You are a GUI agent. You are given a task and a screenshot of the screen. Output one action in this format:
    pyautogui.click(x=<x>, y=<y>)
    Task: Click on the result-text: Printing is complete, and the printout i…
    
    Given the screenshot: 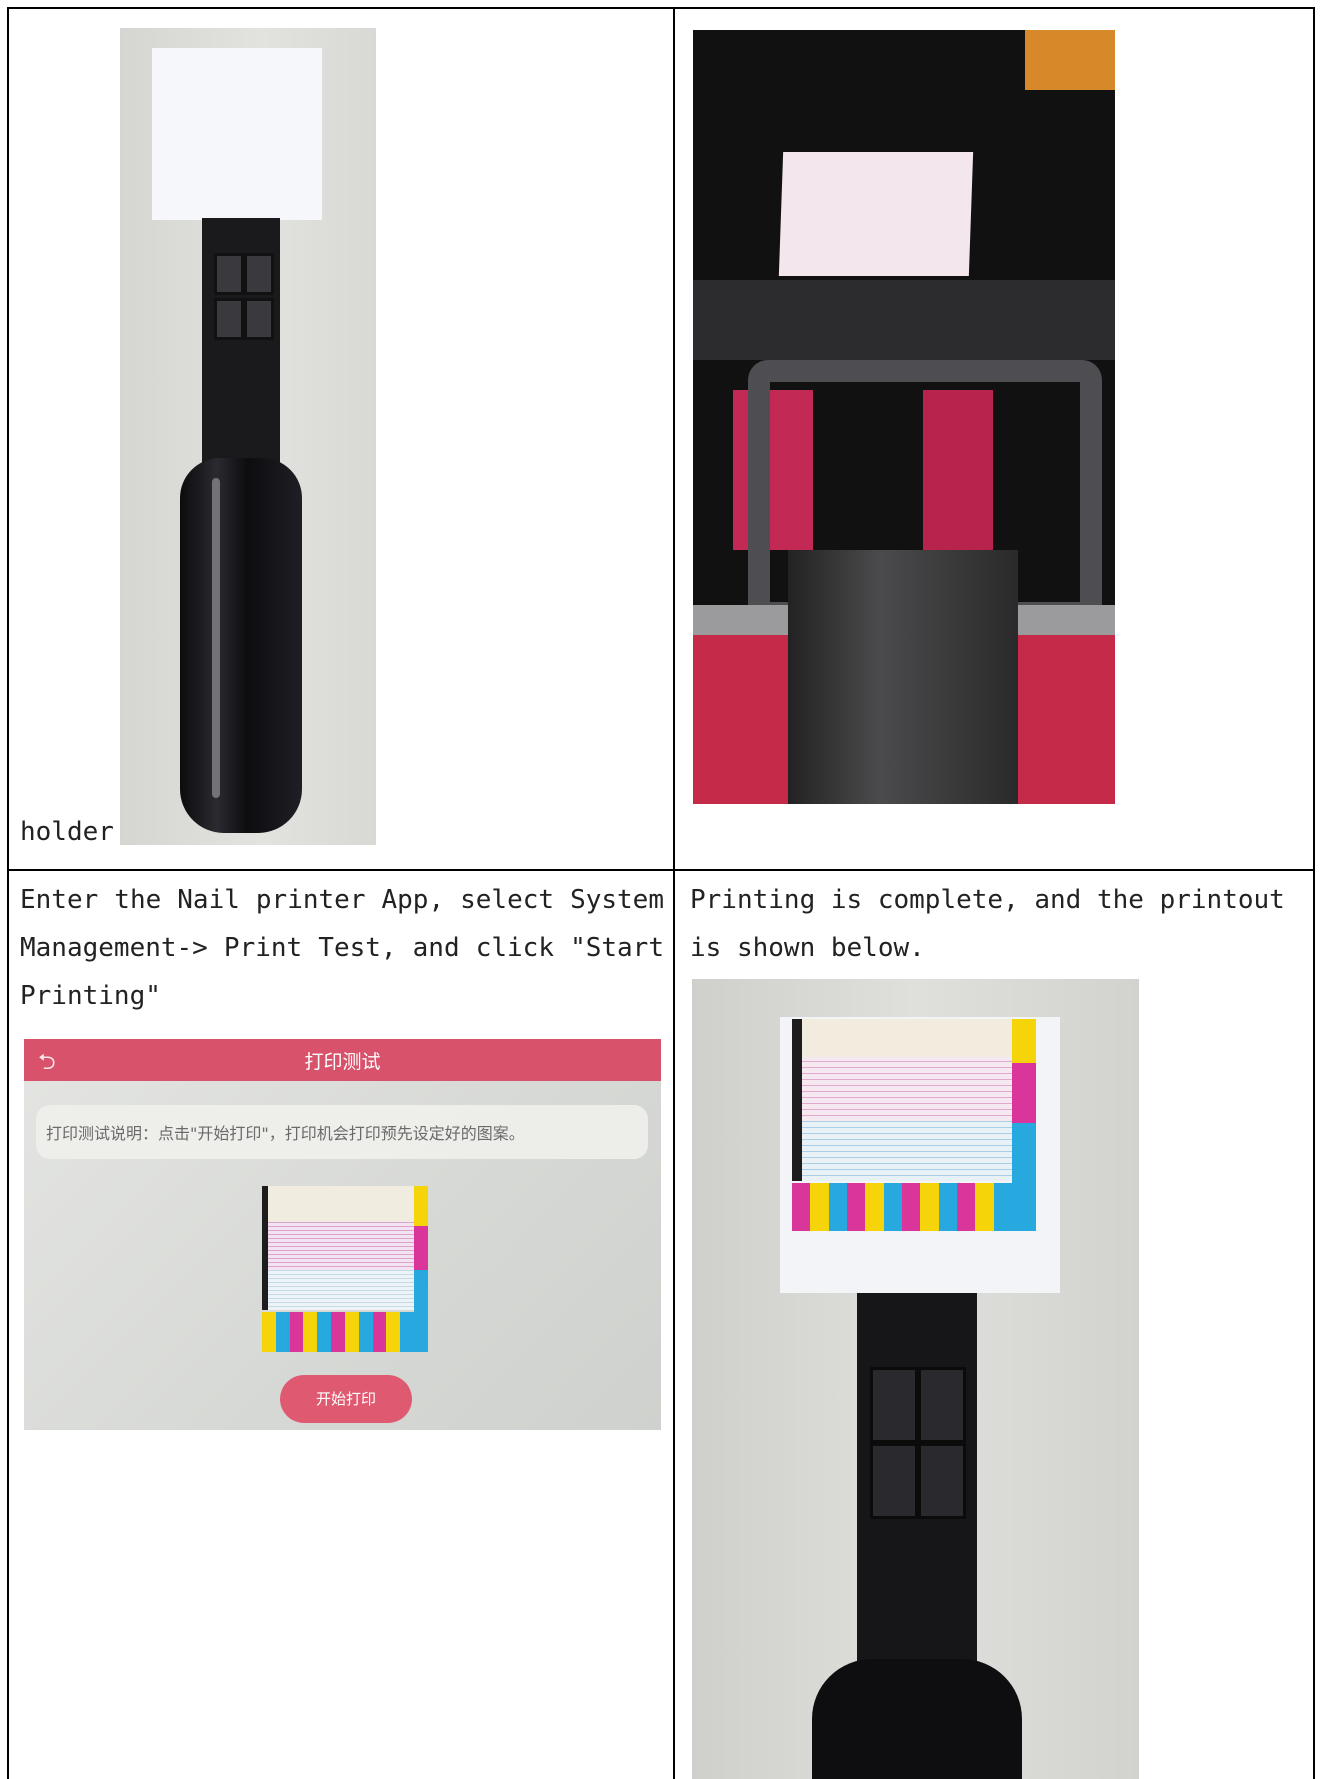 What is the action you would take?
    pyautogui.click(x=995, y=924)
    